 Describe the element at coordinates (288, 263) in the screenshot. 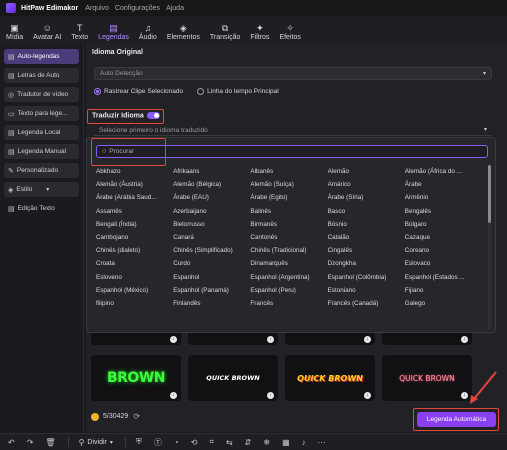

I see `language-option: Dinamarquês` at that location.